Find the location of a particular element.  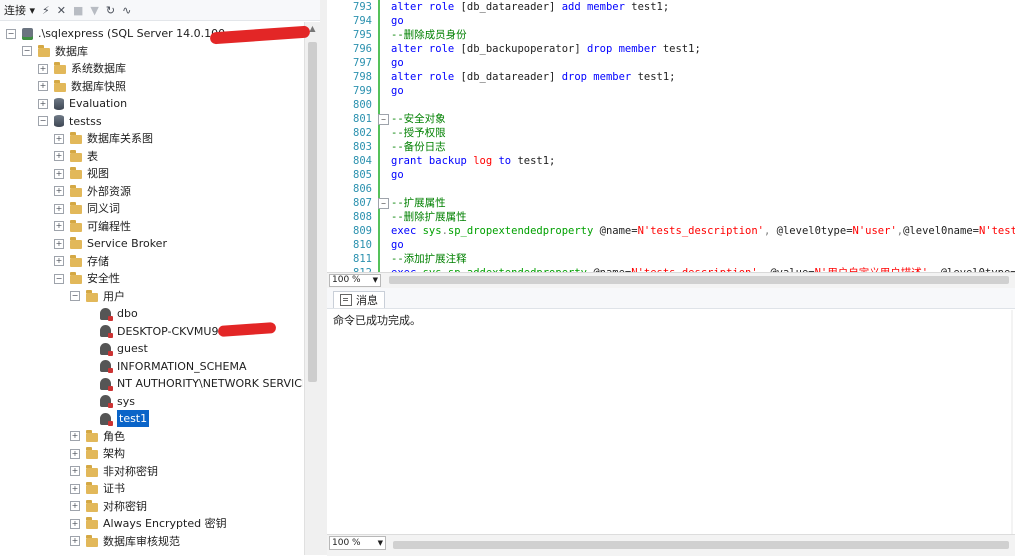

code-line: 802 is located at coordinates (351, 133).